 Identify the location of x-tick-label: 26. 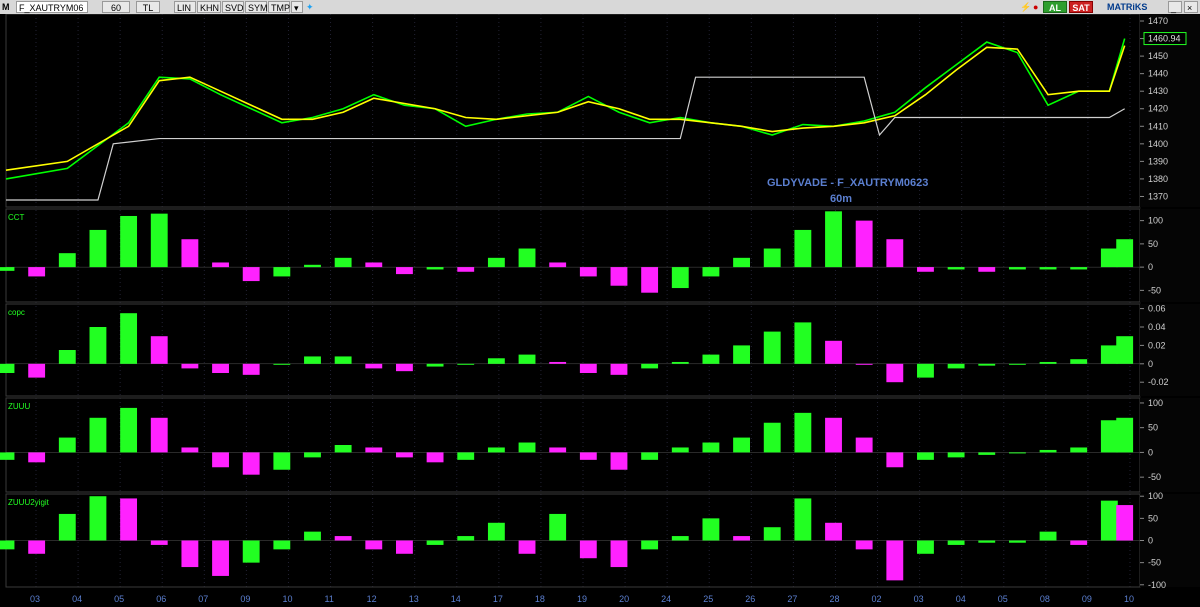
(750, 599).